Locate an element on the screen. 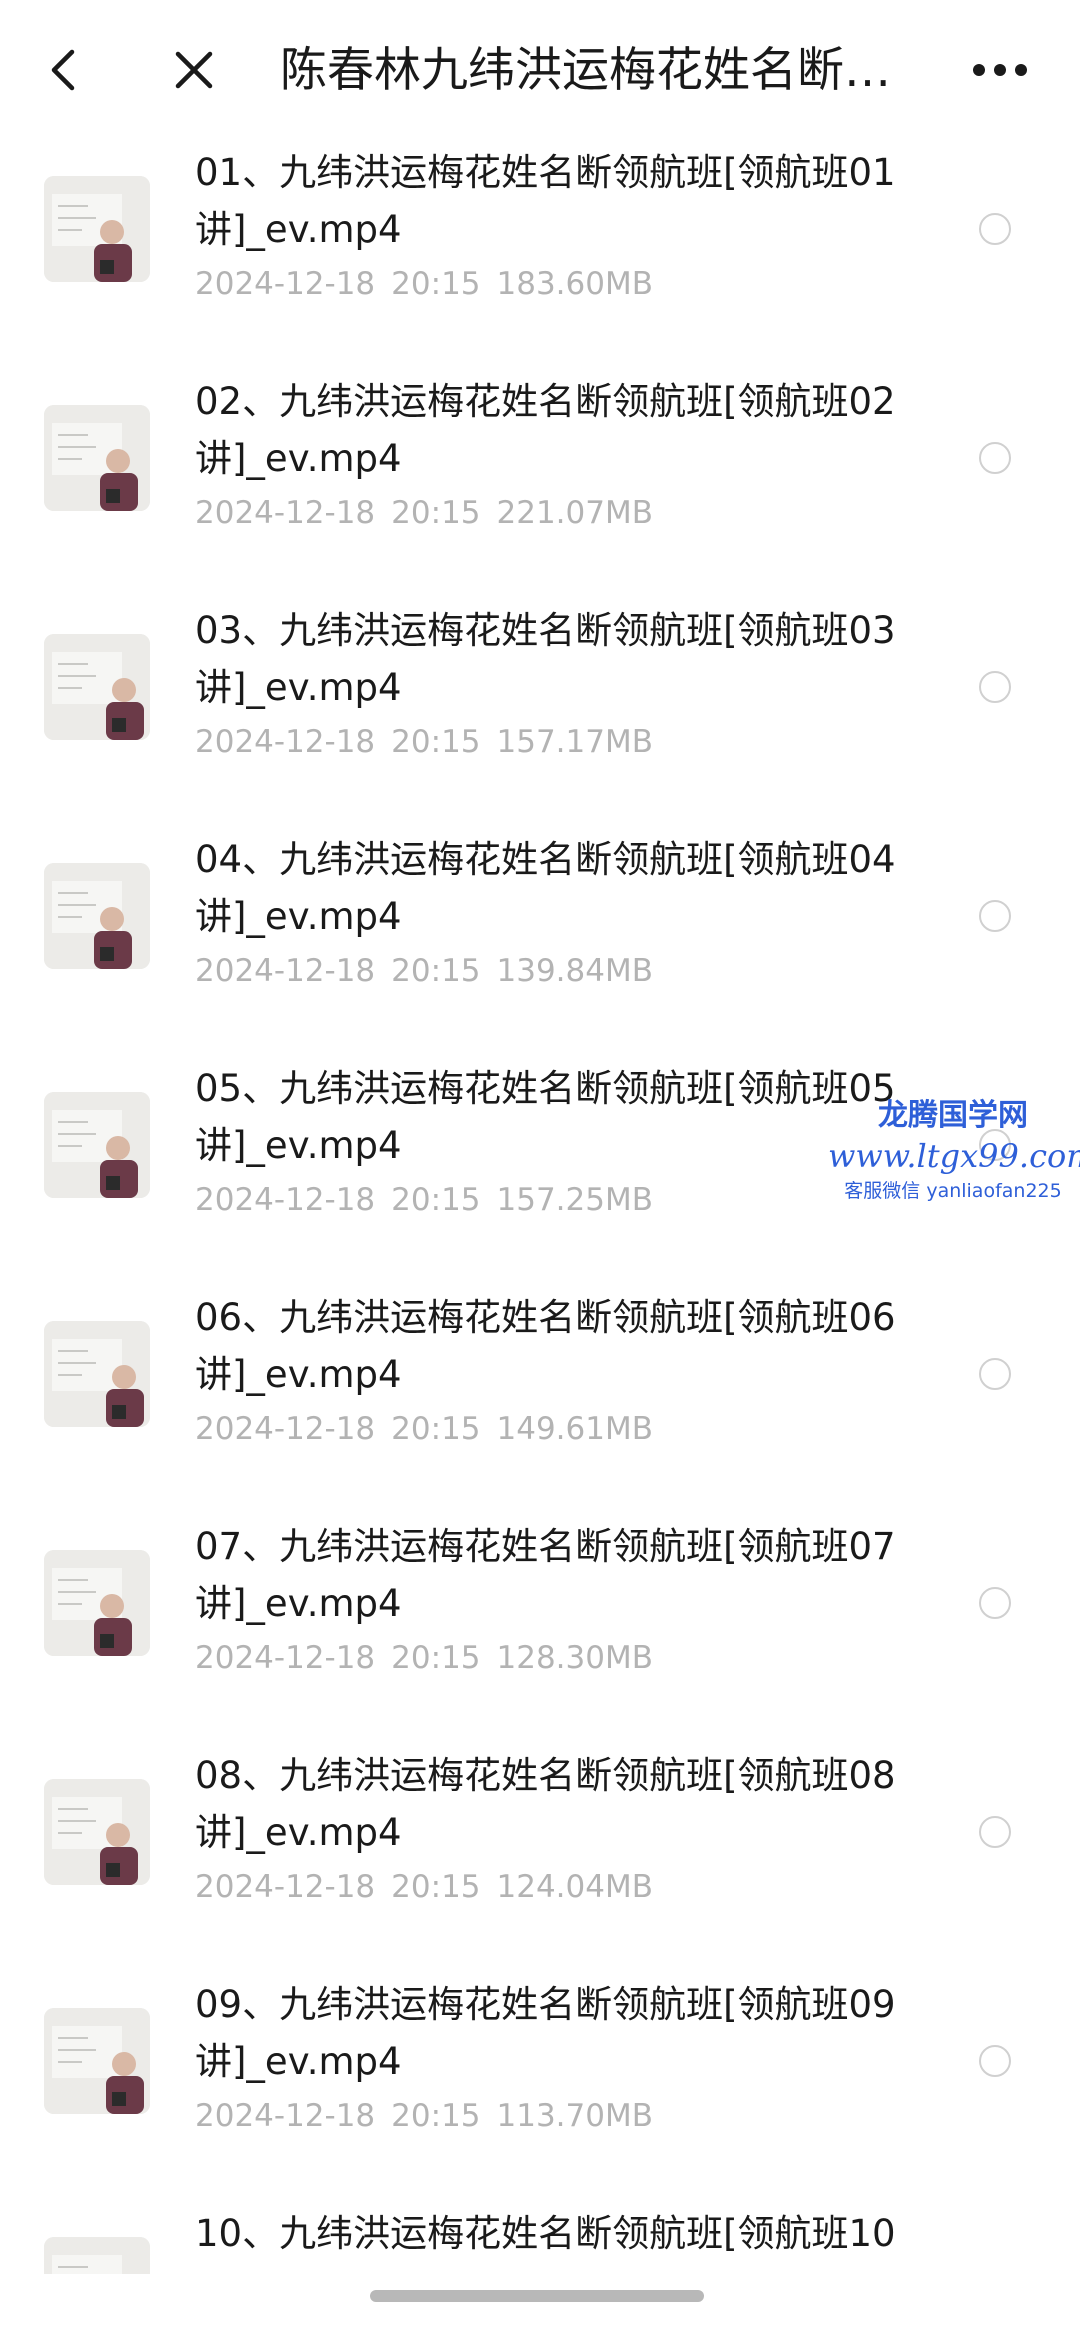 This screenshot has height=2344, width=1080. top-bar: 陈春林九纬洪运梅花姓名断领航班 is located at coordinates (540, 70).